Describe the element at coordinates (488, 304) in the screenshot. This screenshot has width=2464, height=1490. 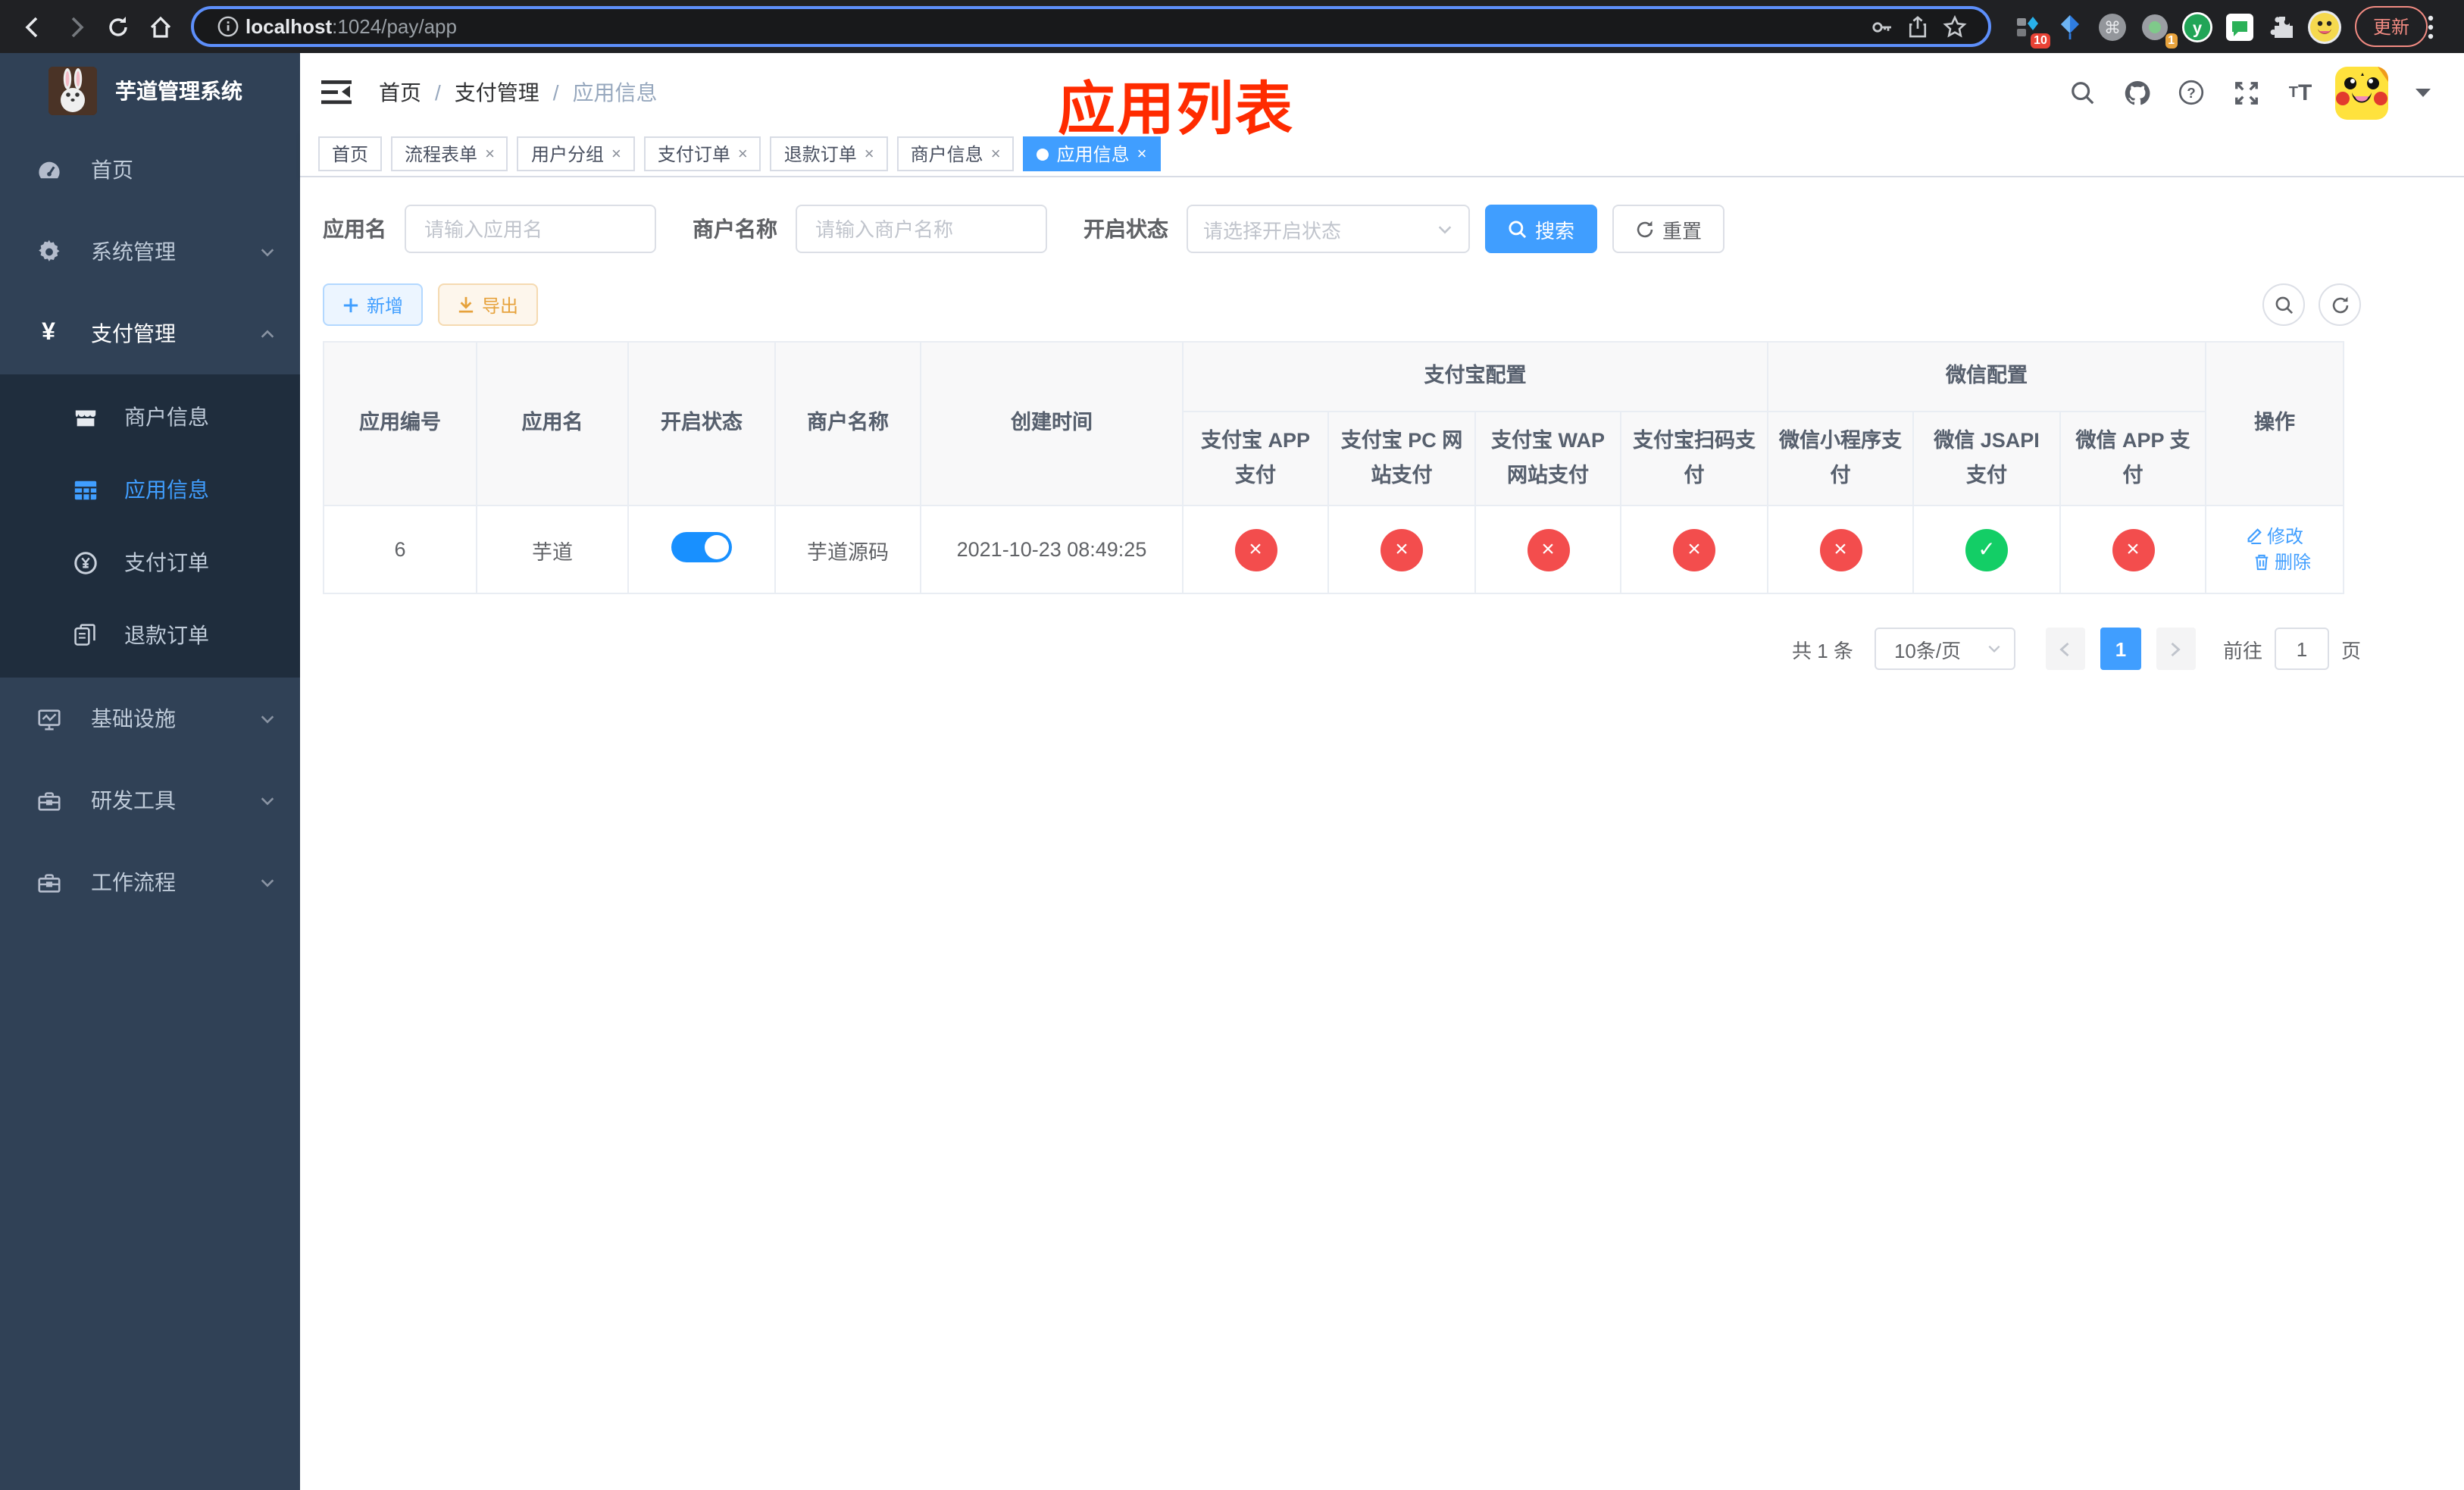
I see `export-button: 导出` at that location.